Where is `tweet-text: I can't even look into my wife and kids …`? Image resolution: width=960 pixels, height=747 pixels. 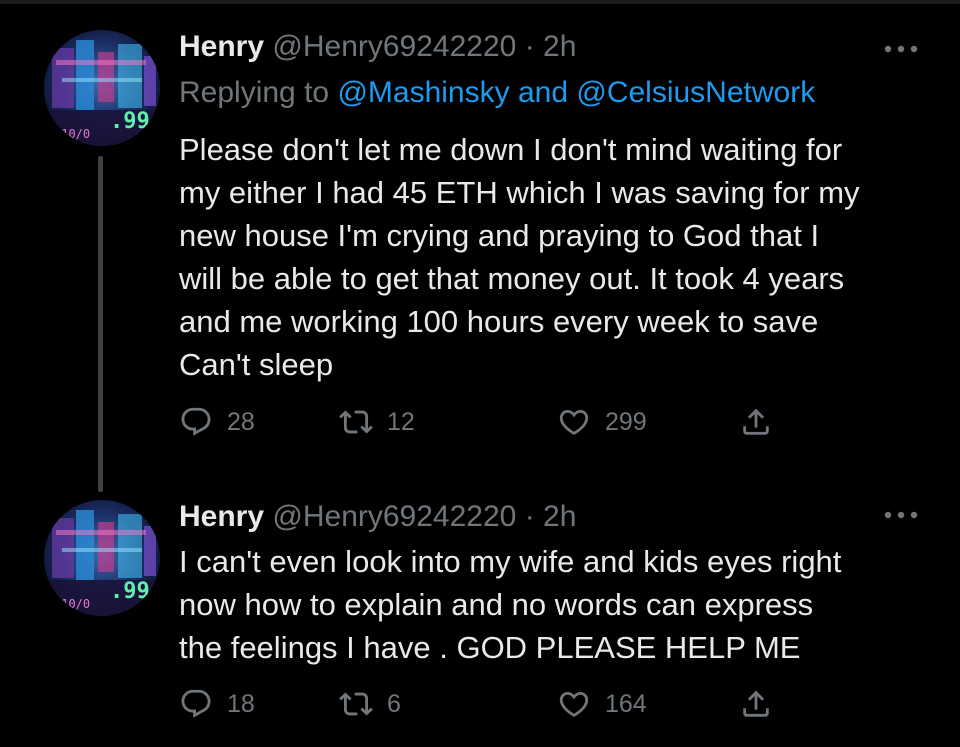
tweet-text: I can't even look into my wife and kids … is located at coordinates (510, 604).